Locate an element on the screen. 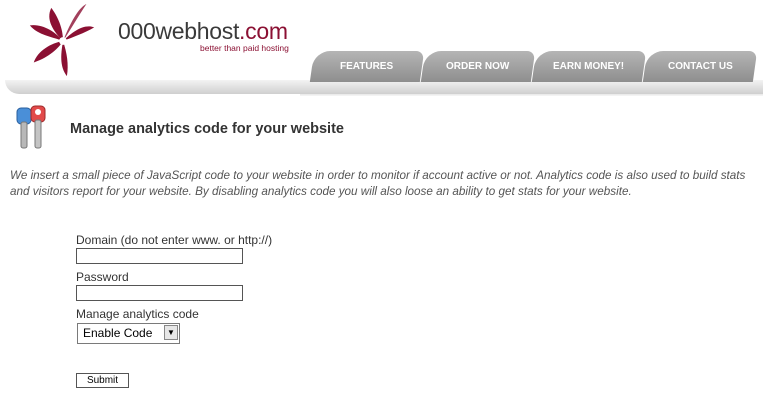 The height and width of the screenshot is (408, 763). brand-text: 000webhost is located at coordinates (179, 31).